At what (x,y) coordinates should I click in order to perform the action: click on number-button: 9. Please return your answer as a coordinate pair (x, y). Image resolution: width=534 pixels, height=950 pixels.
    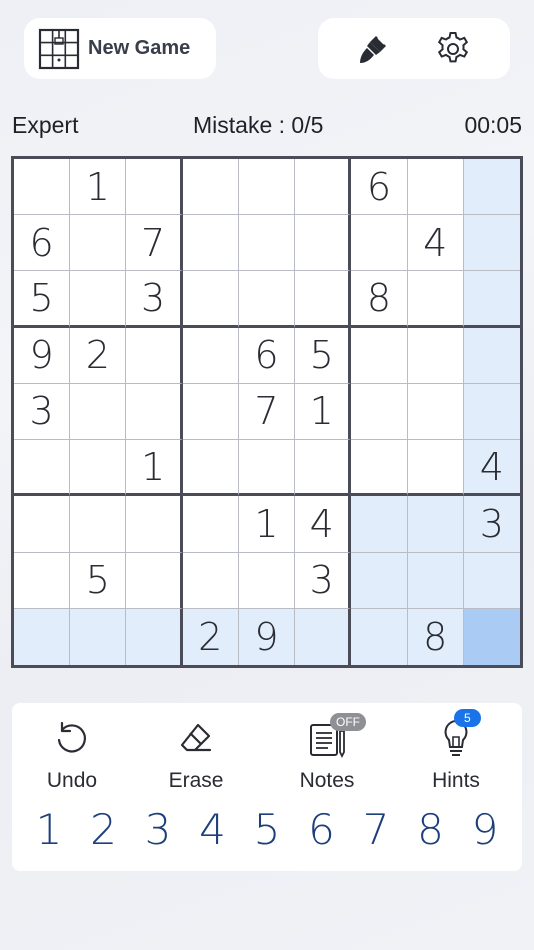
    Looking at the image, I should click on (485, 834).